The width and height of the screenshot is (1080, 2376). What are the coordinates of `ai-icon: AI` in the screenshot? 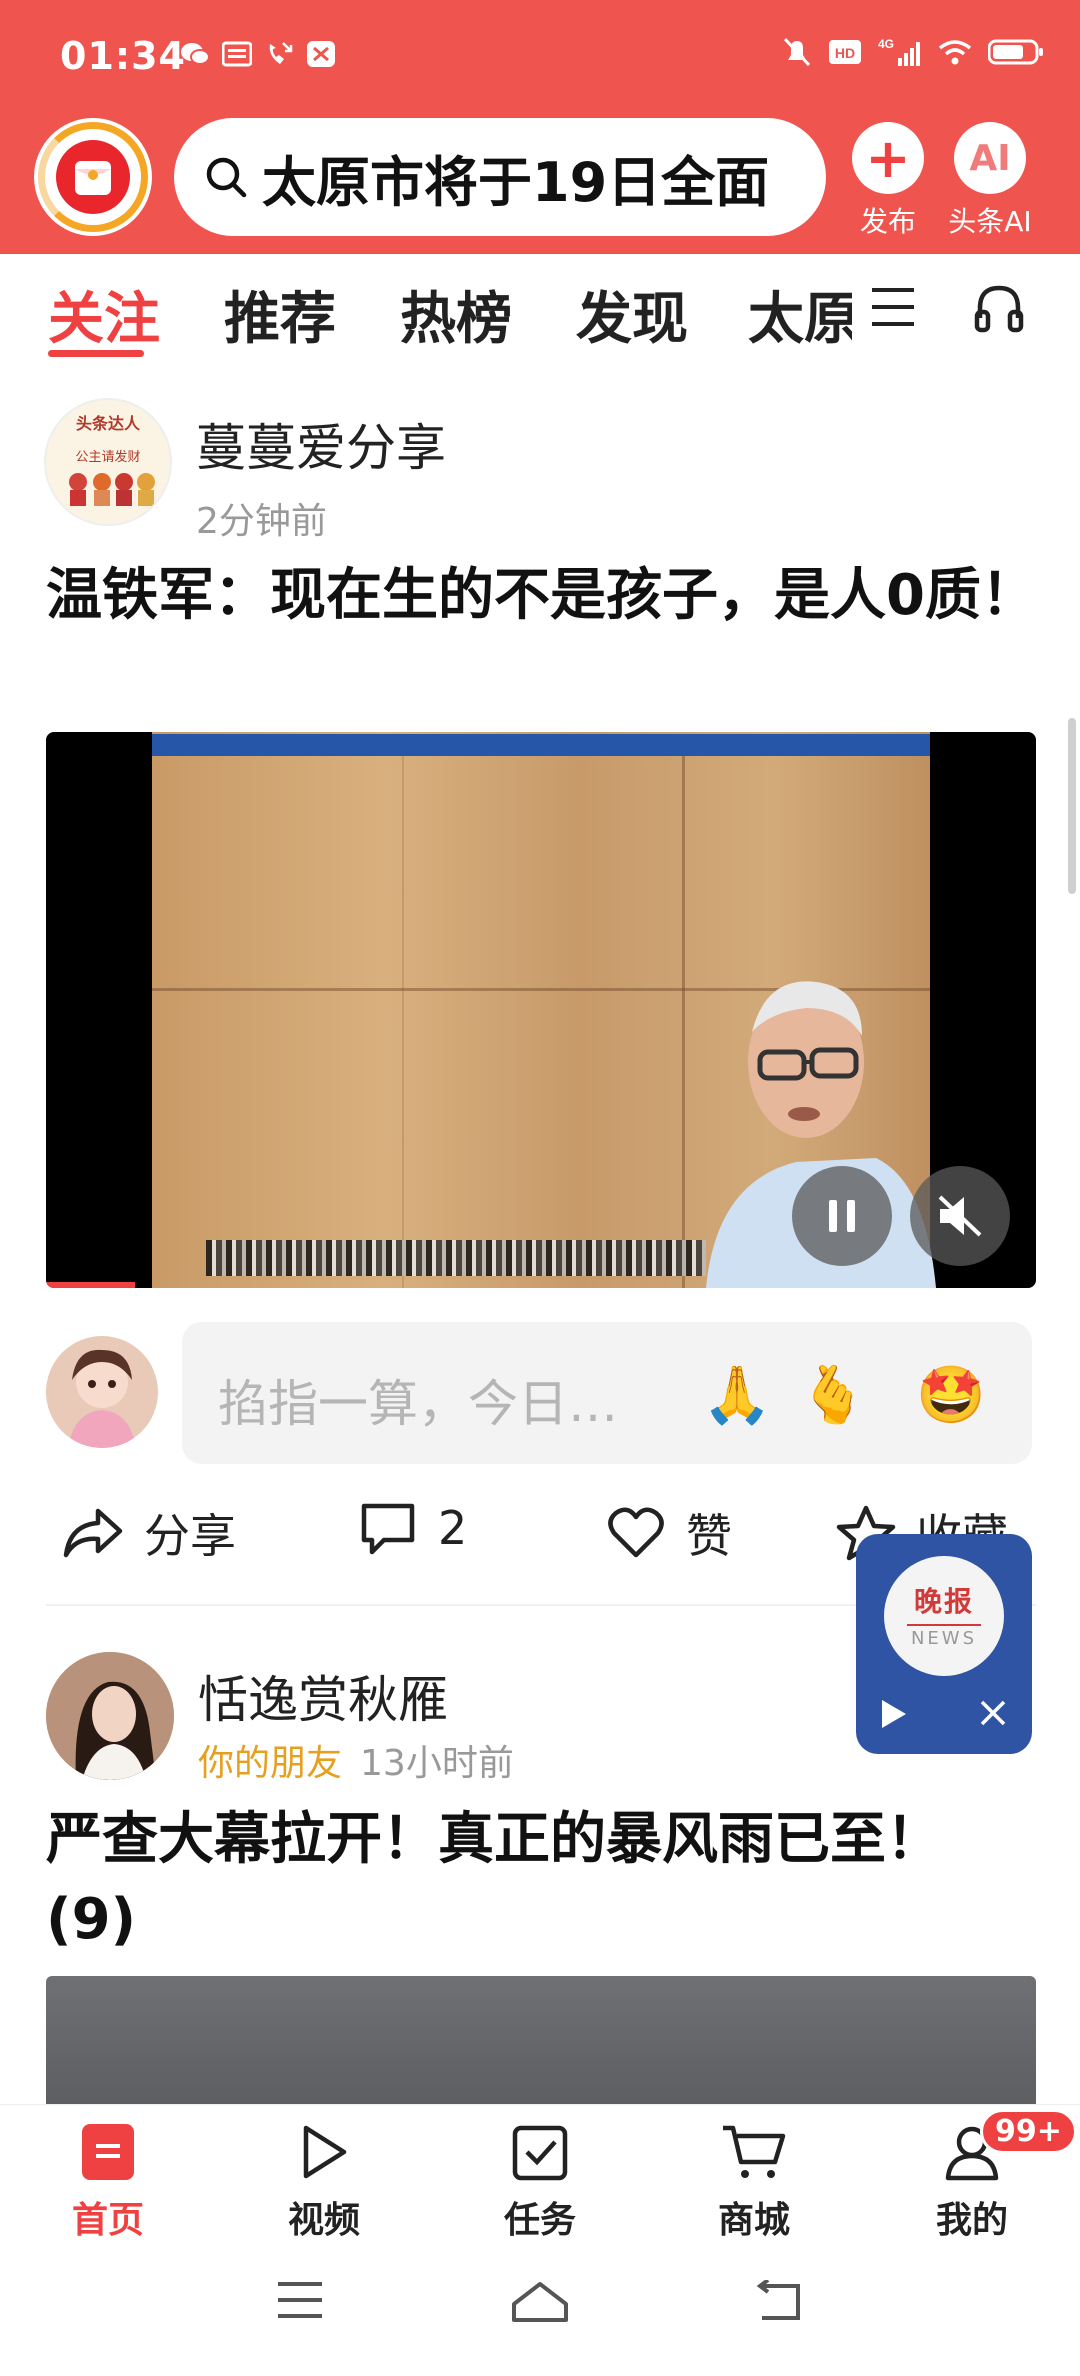 It's located at (990, 158).